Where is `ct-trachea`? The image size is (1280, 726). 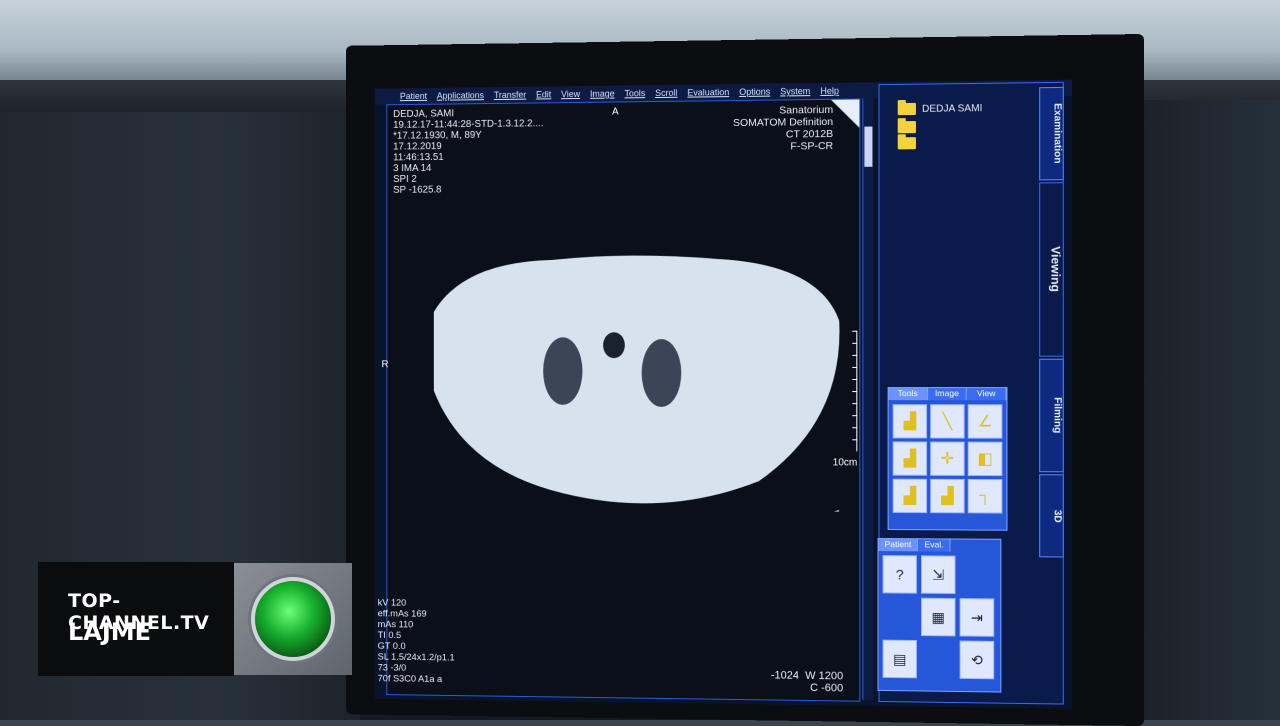
ct-trachea is located at coordinates (614, 345).